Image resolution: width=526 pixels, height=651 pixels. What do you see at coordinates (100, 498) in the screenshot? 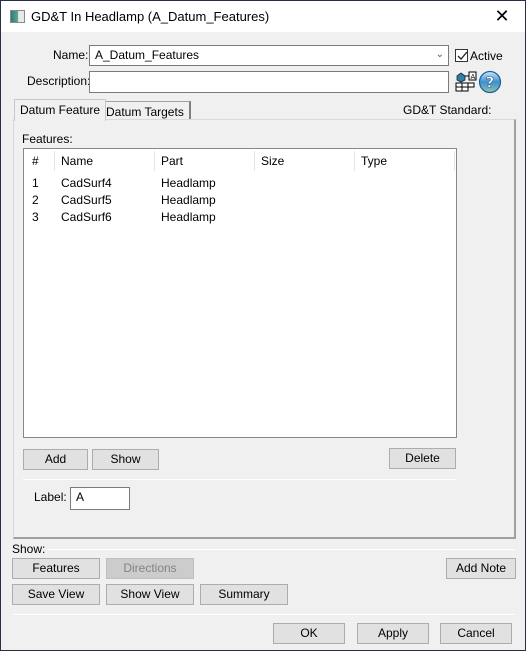
I see `label-input: A` at bounding box center [100, 498].